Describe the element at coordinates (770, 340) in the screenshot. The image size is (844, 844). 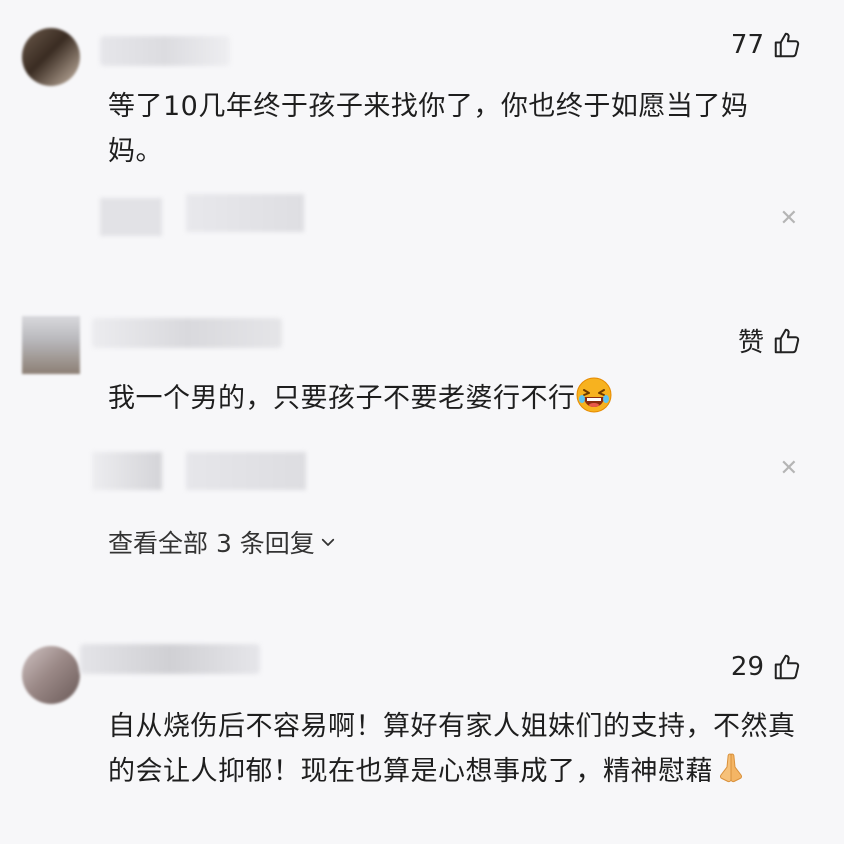
I see `like-button: 赞` at that location.